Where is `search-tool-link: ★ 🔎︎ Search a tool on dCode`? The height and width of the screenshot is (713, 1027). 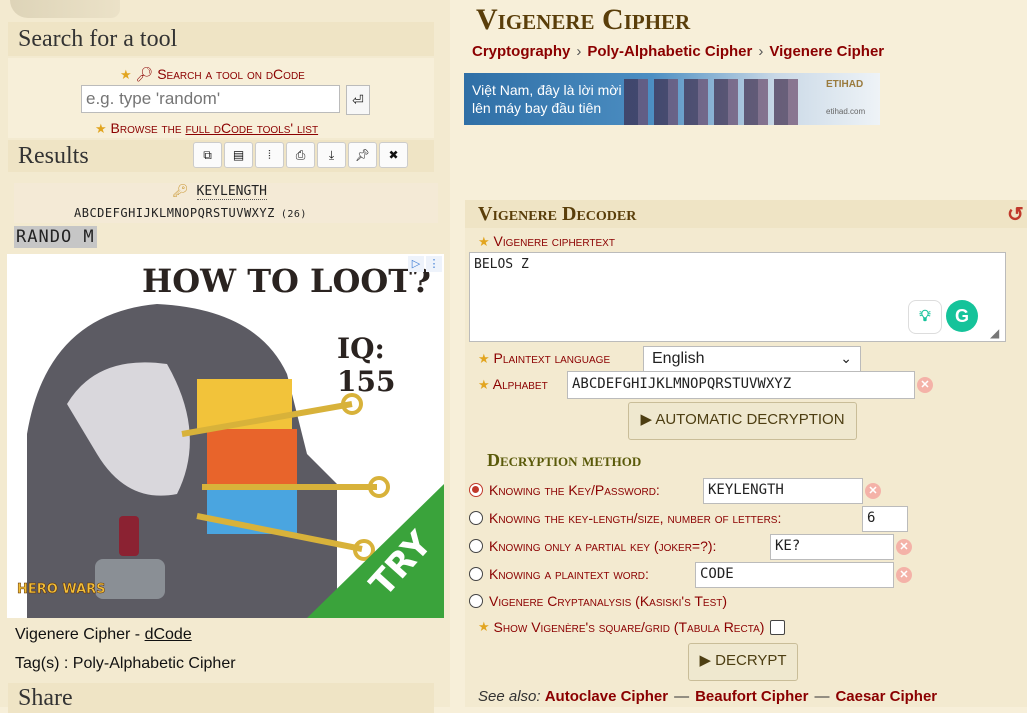 search-tool-link: ★ 🔎︎ Search a tool on dCode is located at coordinates (212, 74).